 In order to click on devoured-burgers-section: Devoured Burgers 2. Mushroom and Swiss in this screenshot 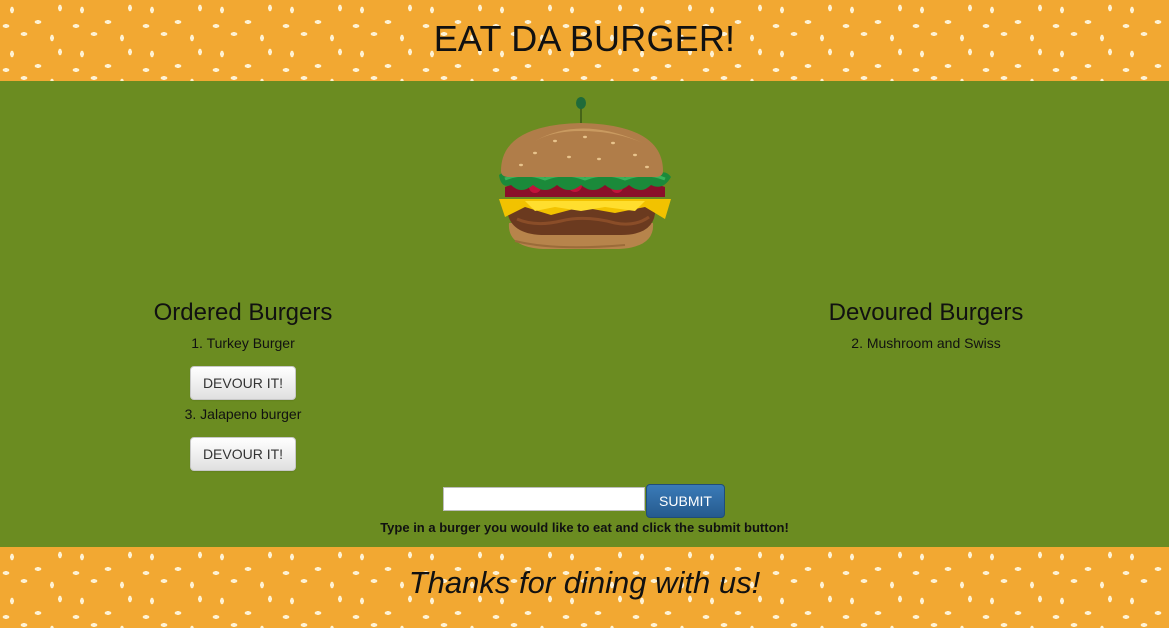, I will do `click(926, 325)`.